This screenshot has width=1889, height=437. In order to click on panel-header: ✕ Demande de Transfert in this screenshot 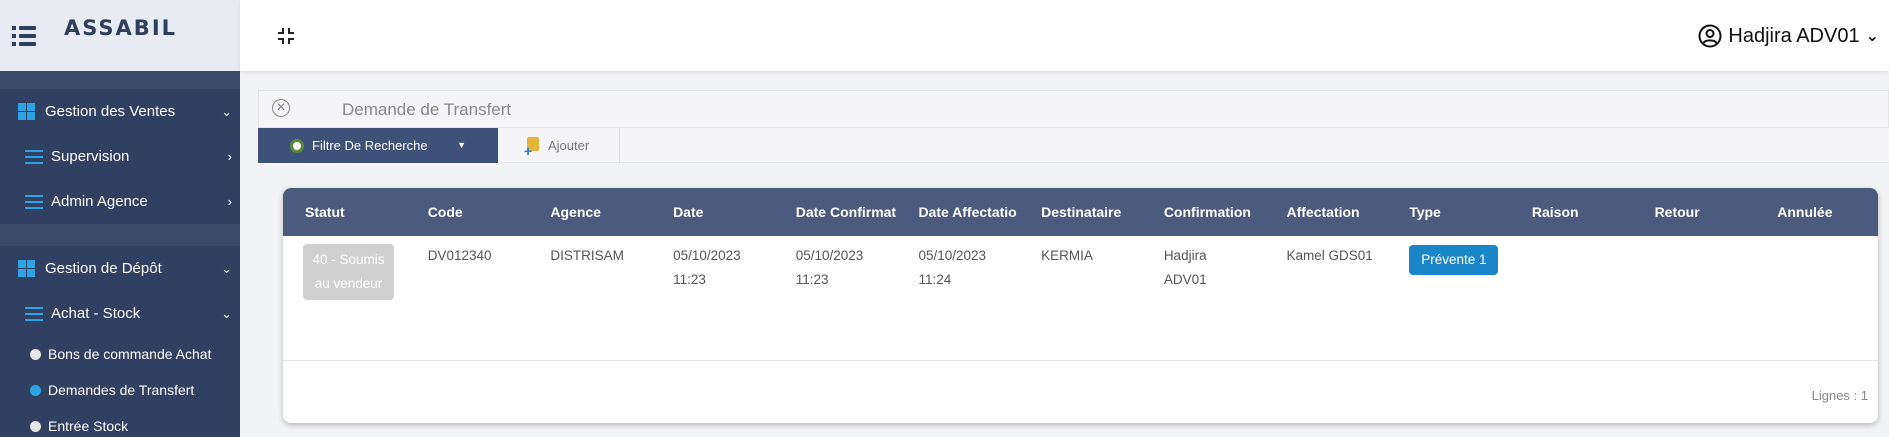, I will do `click(1073, 109)`.